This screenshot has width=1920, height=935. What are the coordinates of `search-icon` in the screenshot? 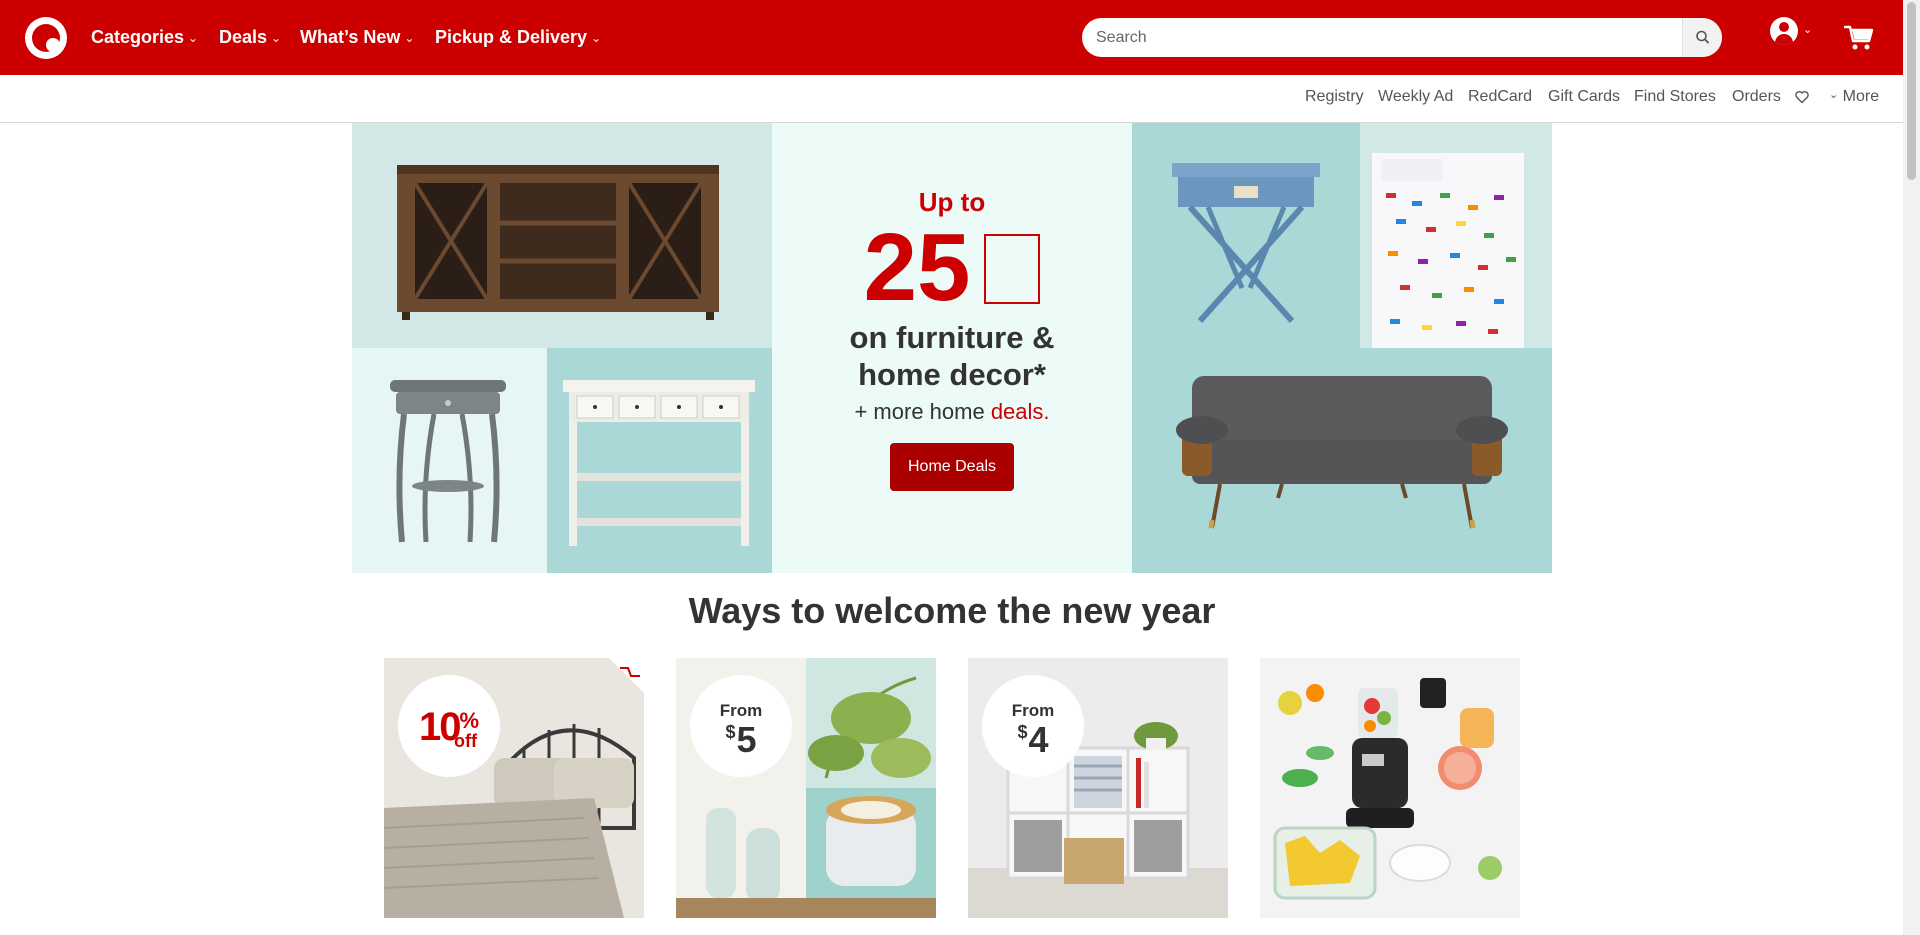 It's located at (1702, 37).